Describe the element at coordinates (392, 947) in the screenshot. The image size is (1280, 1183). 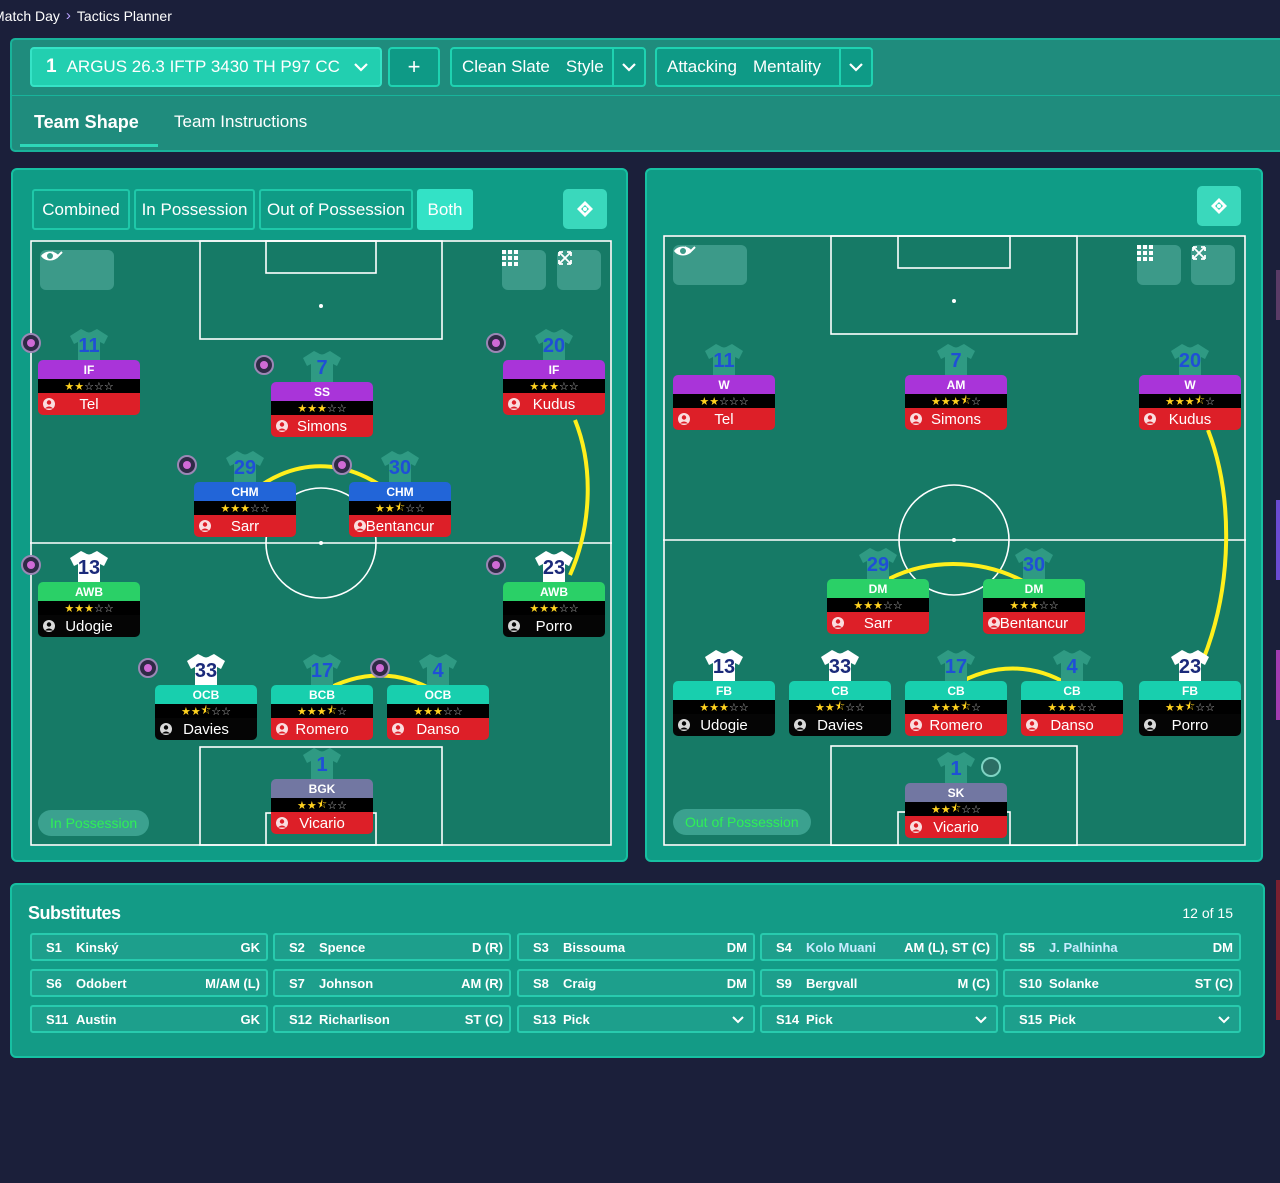
I see `substitute-slot: S2 Spence D (R)` at that location.